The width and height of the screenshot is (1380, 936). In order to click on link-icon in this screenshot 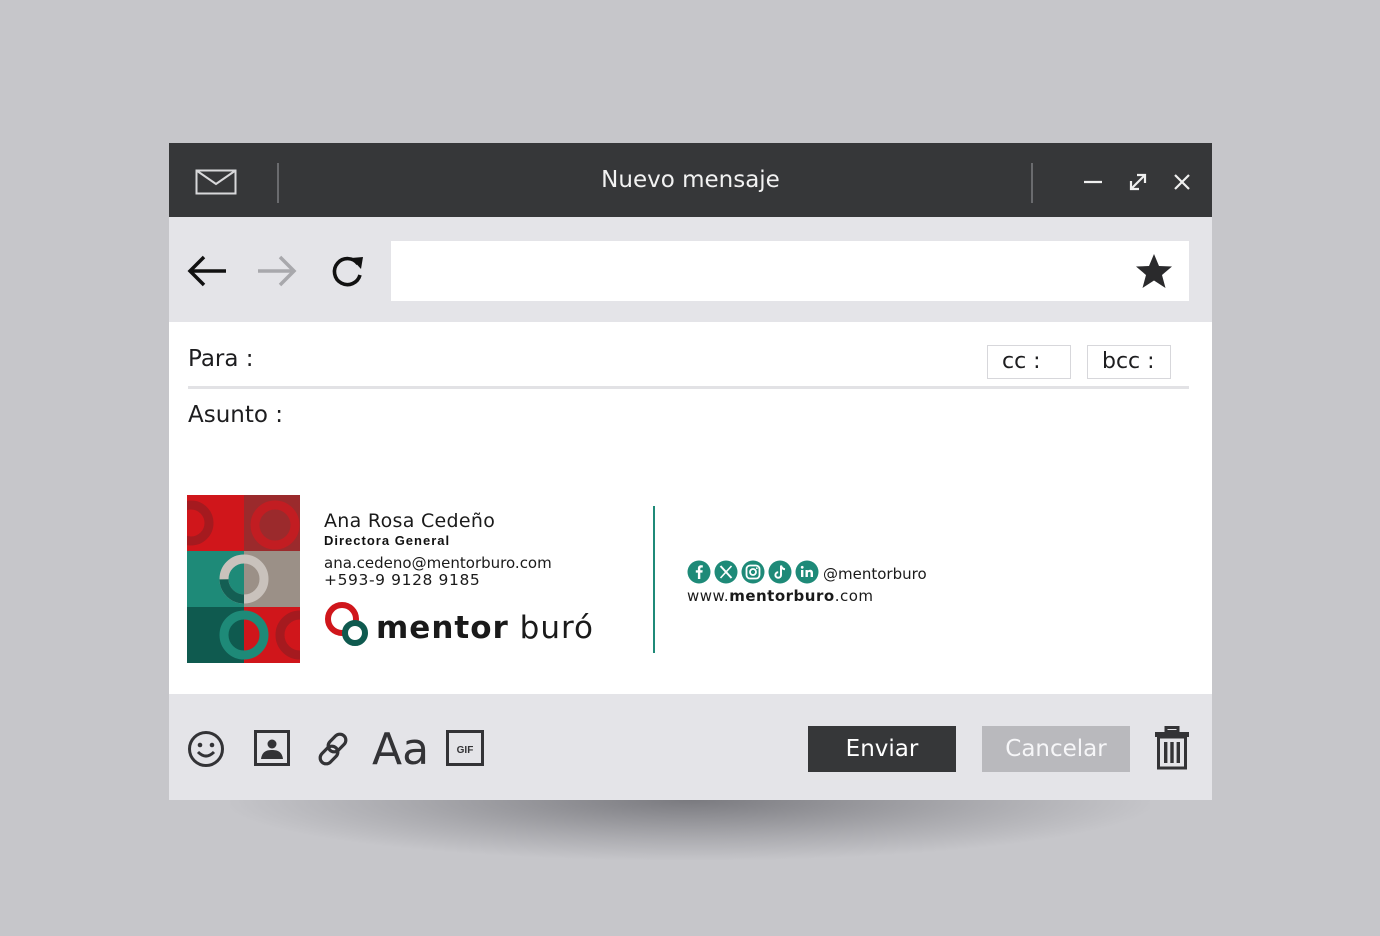, I will do `click(333, 749)`.